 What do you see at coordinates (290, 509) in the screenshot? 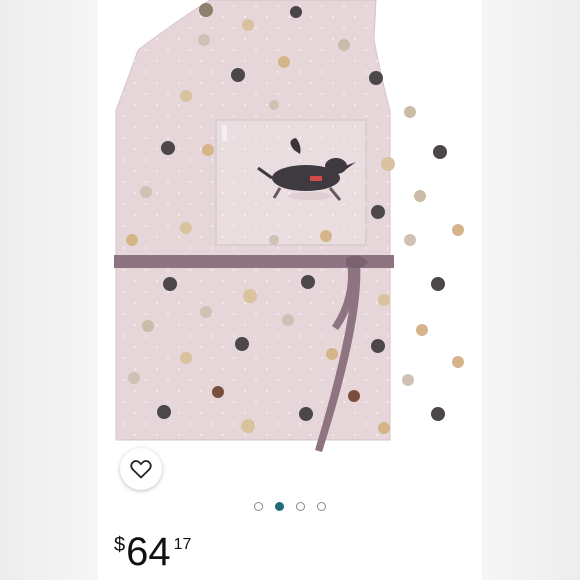
I see `carousel-indicator` at bounding box center [290, 509].